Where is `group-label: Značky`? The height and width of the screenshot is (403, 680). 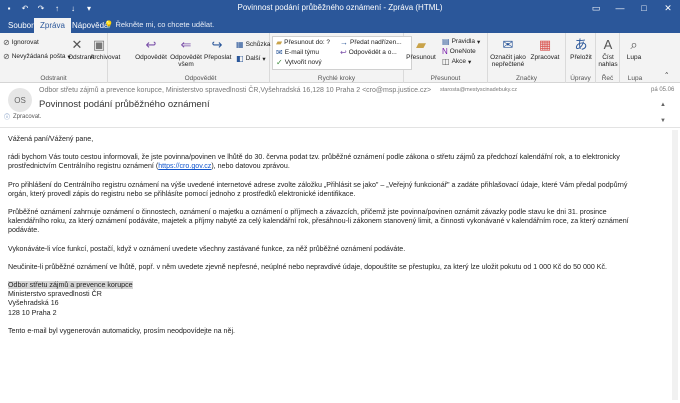 group-label: Značky is located at coordinates (526, 78).